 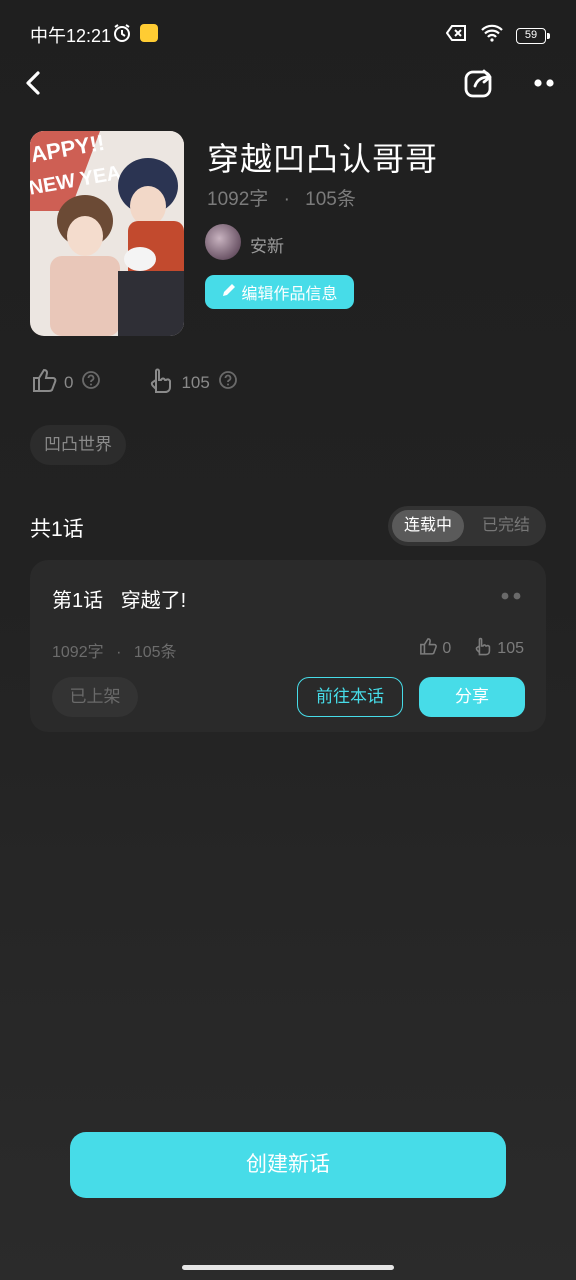 What do you see at coordinates (544, 83) in the screenshot?
I see `more-icon` at bounding box center [544, 83].